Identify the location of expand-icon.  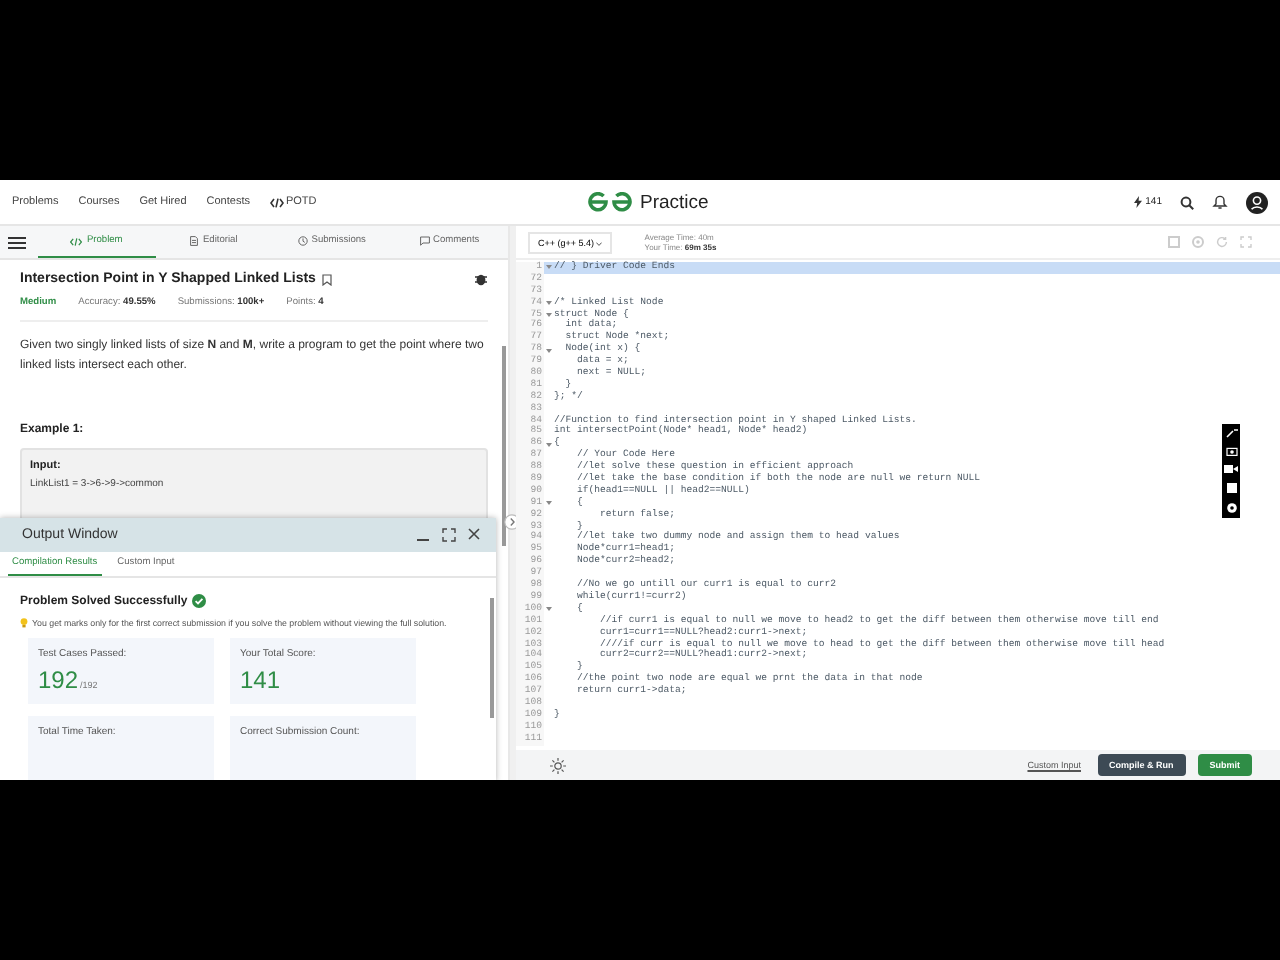
(449, 534).